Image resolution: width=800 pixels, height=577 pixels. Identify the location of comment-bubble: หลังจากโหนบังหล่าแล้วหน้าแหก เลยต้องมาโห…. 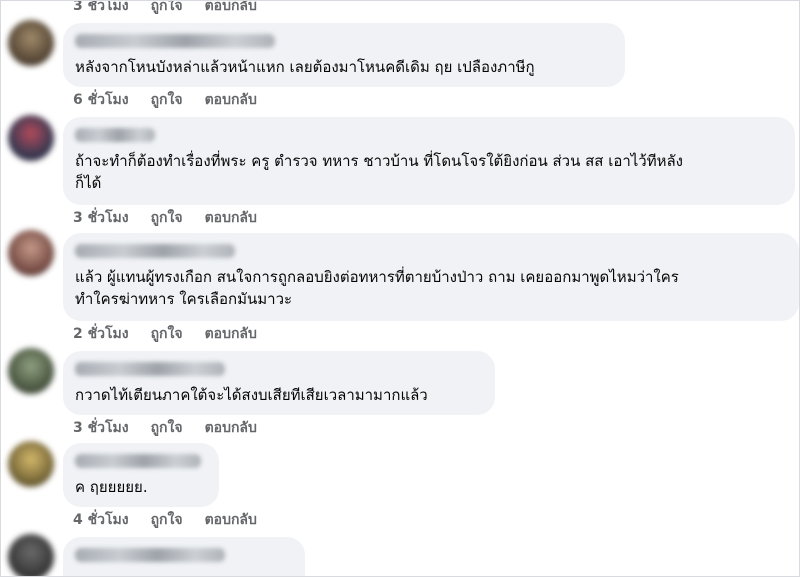
(344, 55).